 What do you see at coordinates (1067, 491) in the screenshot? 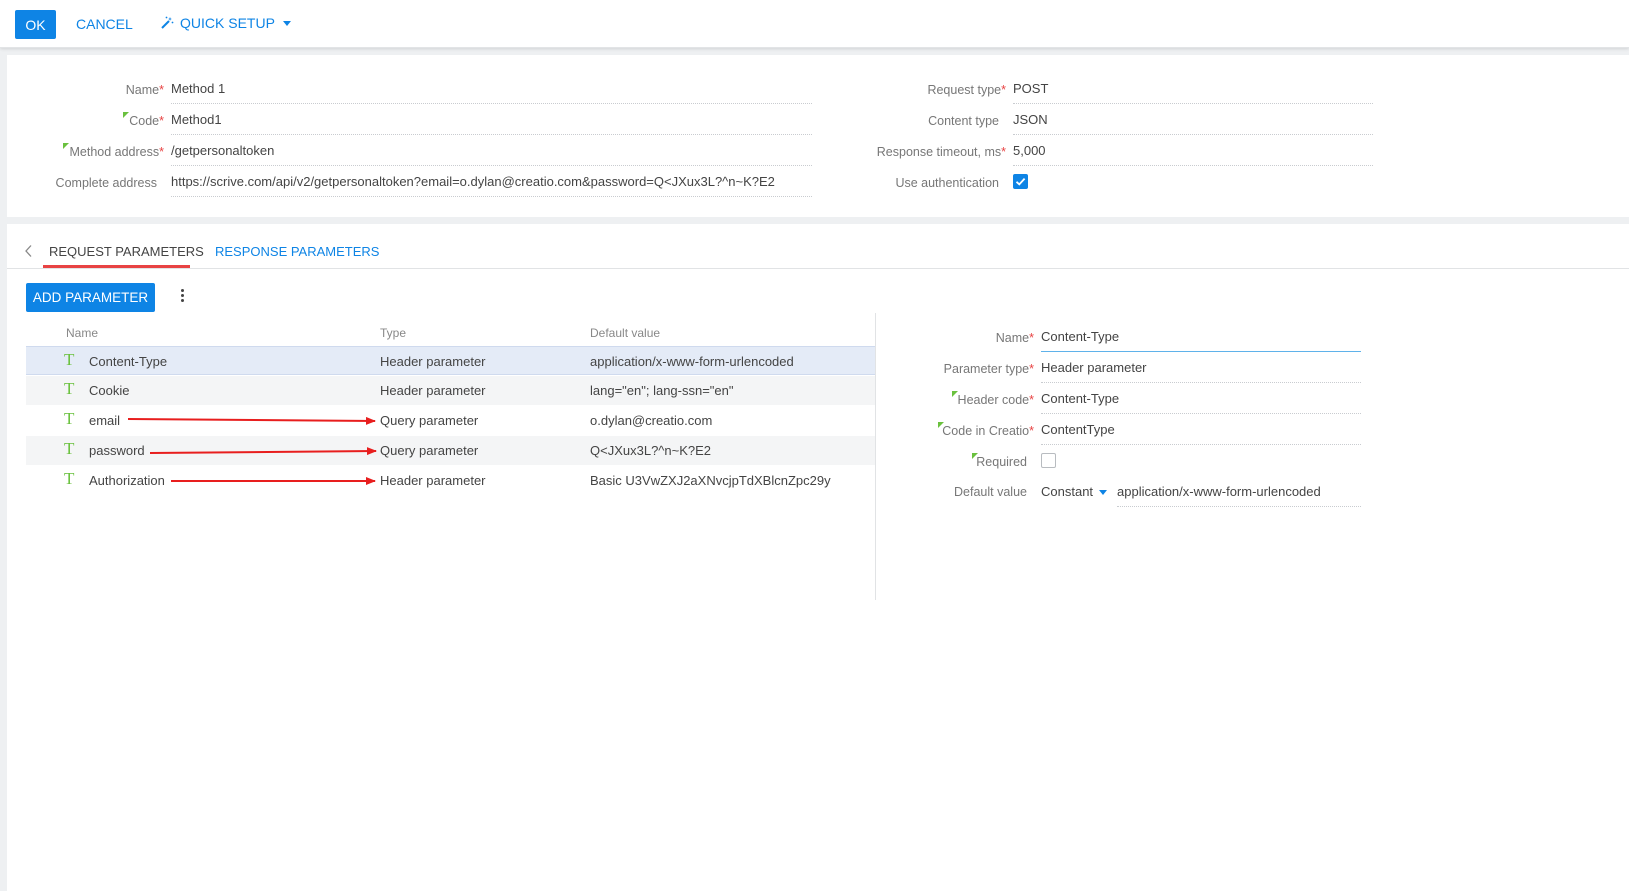
I see `default-value-mode: Constant` at bounding box center [1067, 491].